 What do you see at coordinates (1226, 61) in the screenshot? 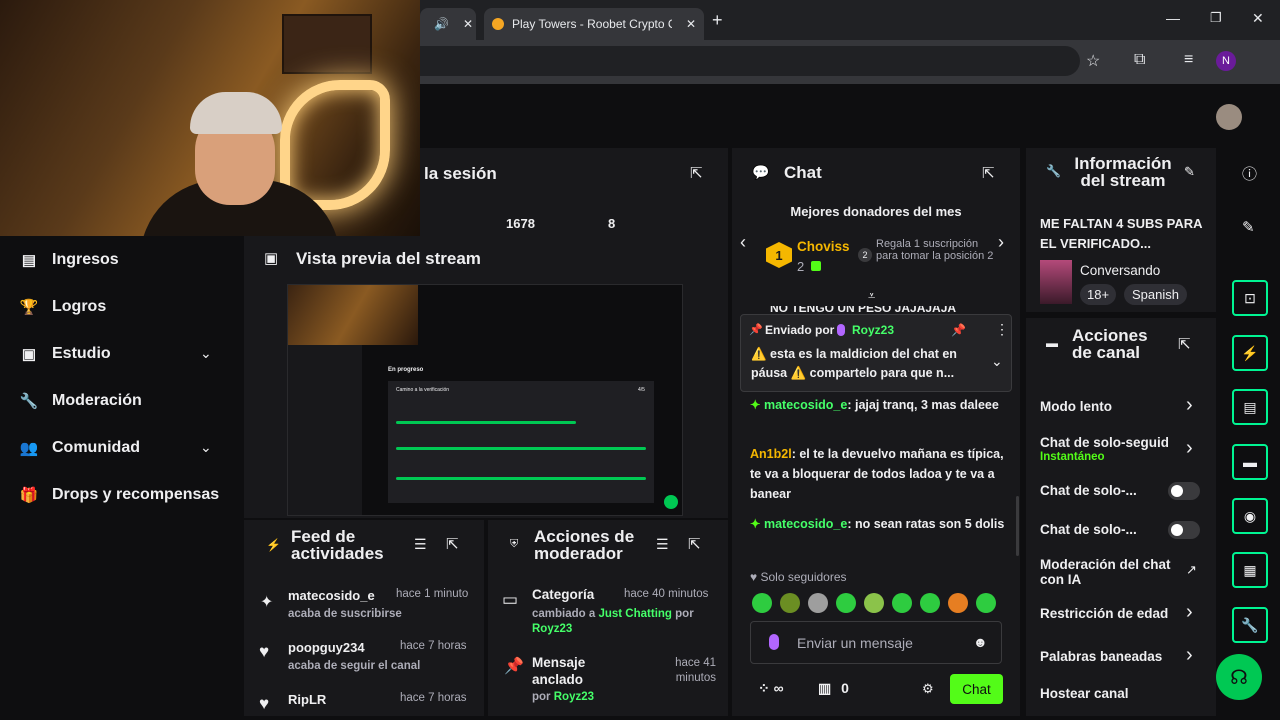
I see `profile-avatar: N` at bounding box center [1226, 61].